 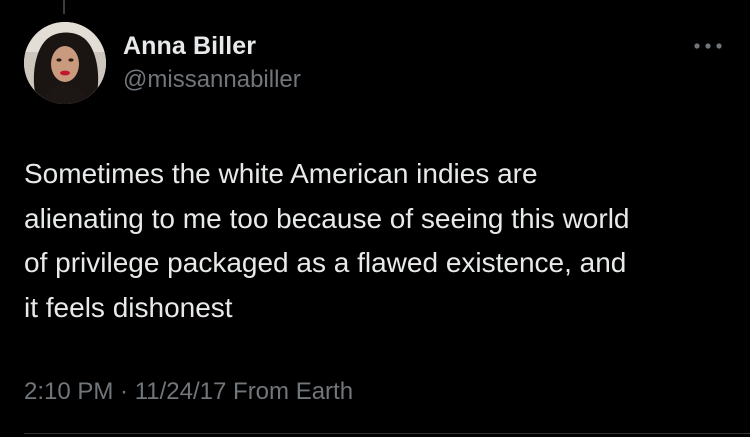 What do you see at coordinates (293, 391) in the screenshot?
I see `tweet-source: From Earth` at bounding box center [293, 391].